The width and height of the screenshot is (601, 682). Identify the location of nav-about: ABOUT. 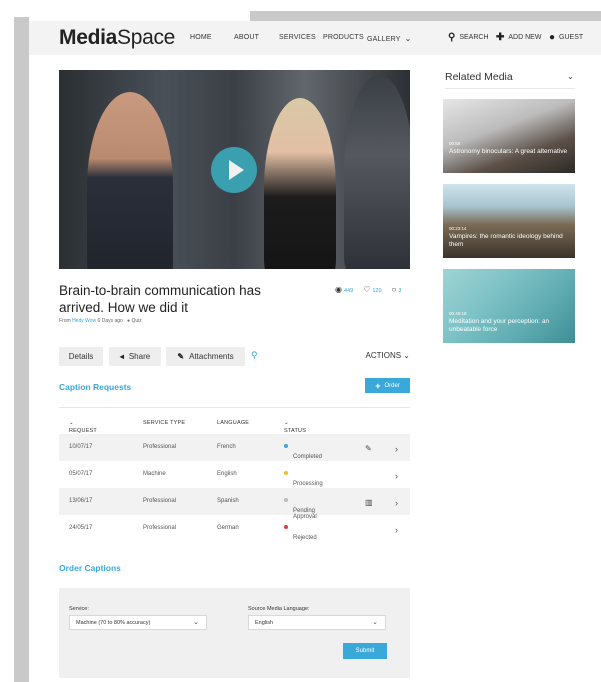
(246, 37).